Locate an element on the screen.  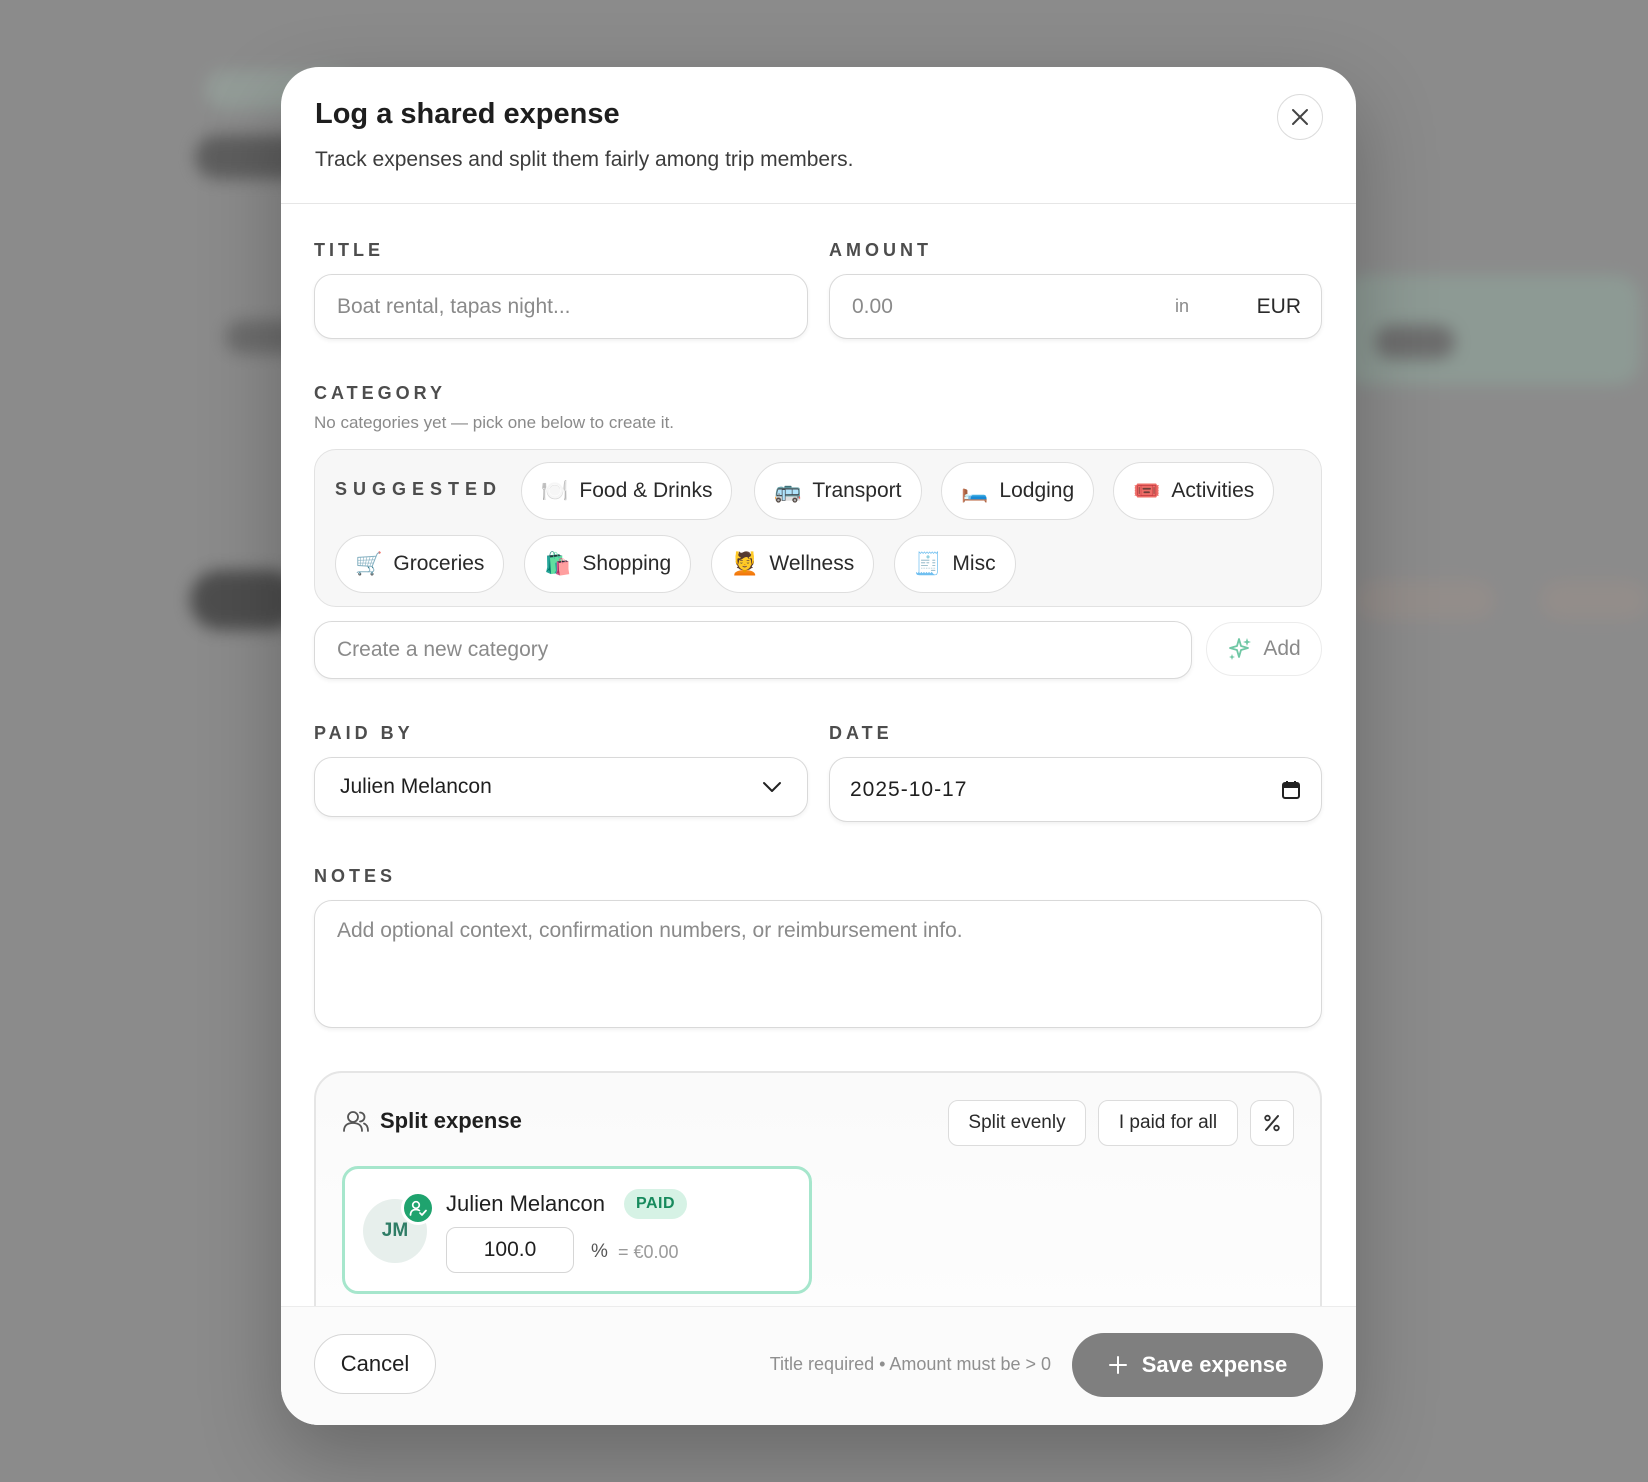
chip-label: Groceries is located at coordinates (439, 563).